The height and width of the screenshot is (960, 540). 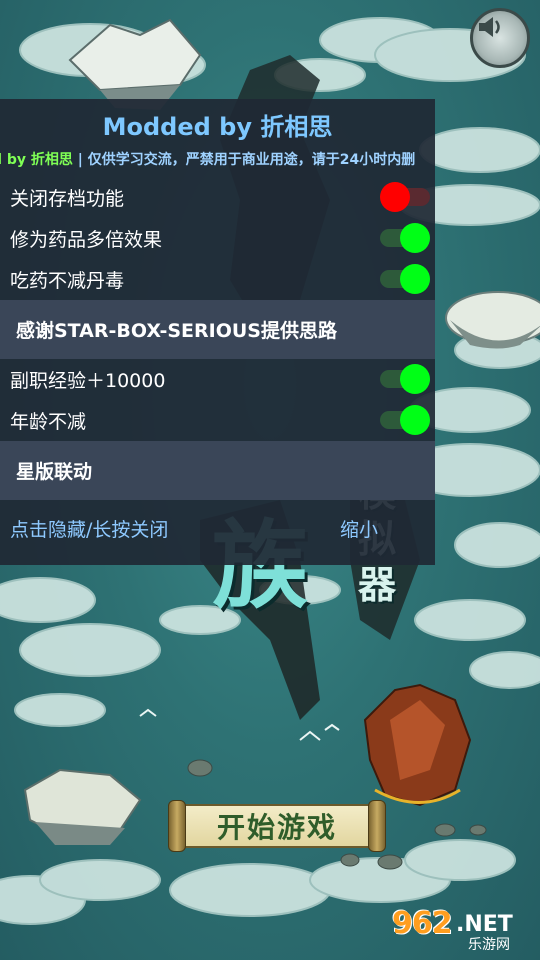 I want to click on section-header-credits: 感谢STAR-BOX-SERIOUS提供思路, so click(x=217, y=329).